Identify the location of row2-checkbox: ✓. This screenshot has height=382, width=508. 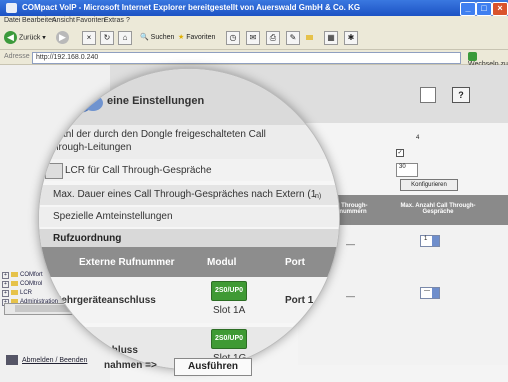
(400, 155).